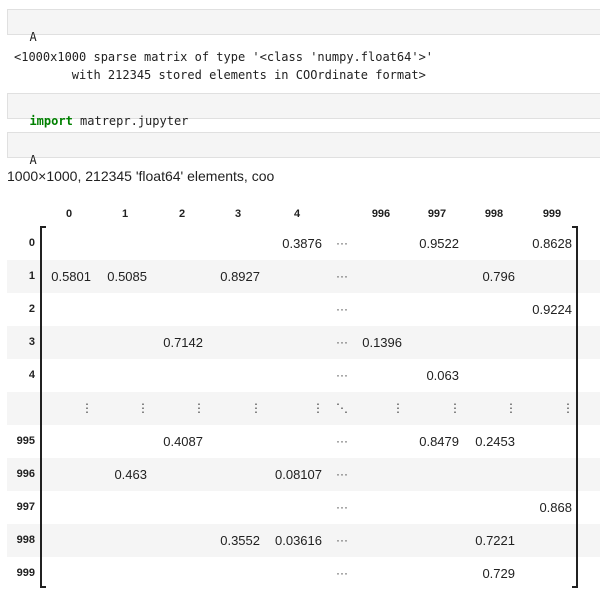 This screenshot has height=600, width=600. Describe the element at coordinates (130, 474) in the screenshot. I see `matrix-value: 0.463` at that location.